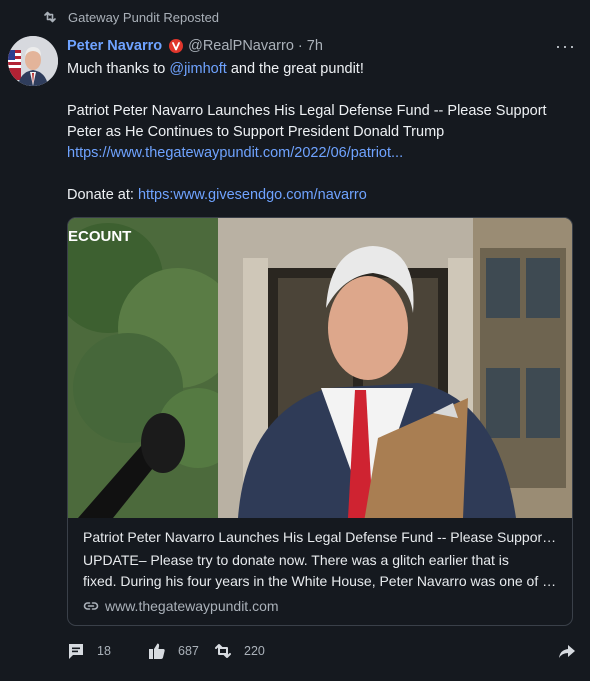 The width and height of the screenshot is (590, 681). I want to click on reply-button: 18, so click(107, 651).